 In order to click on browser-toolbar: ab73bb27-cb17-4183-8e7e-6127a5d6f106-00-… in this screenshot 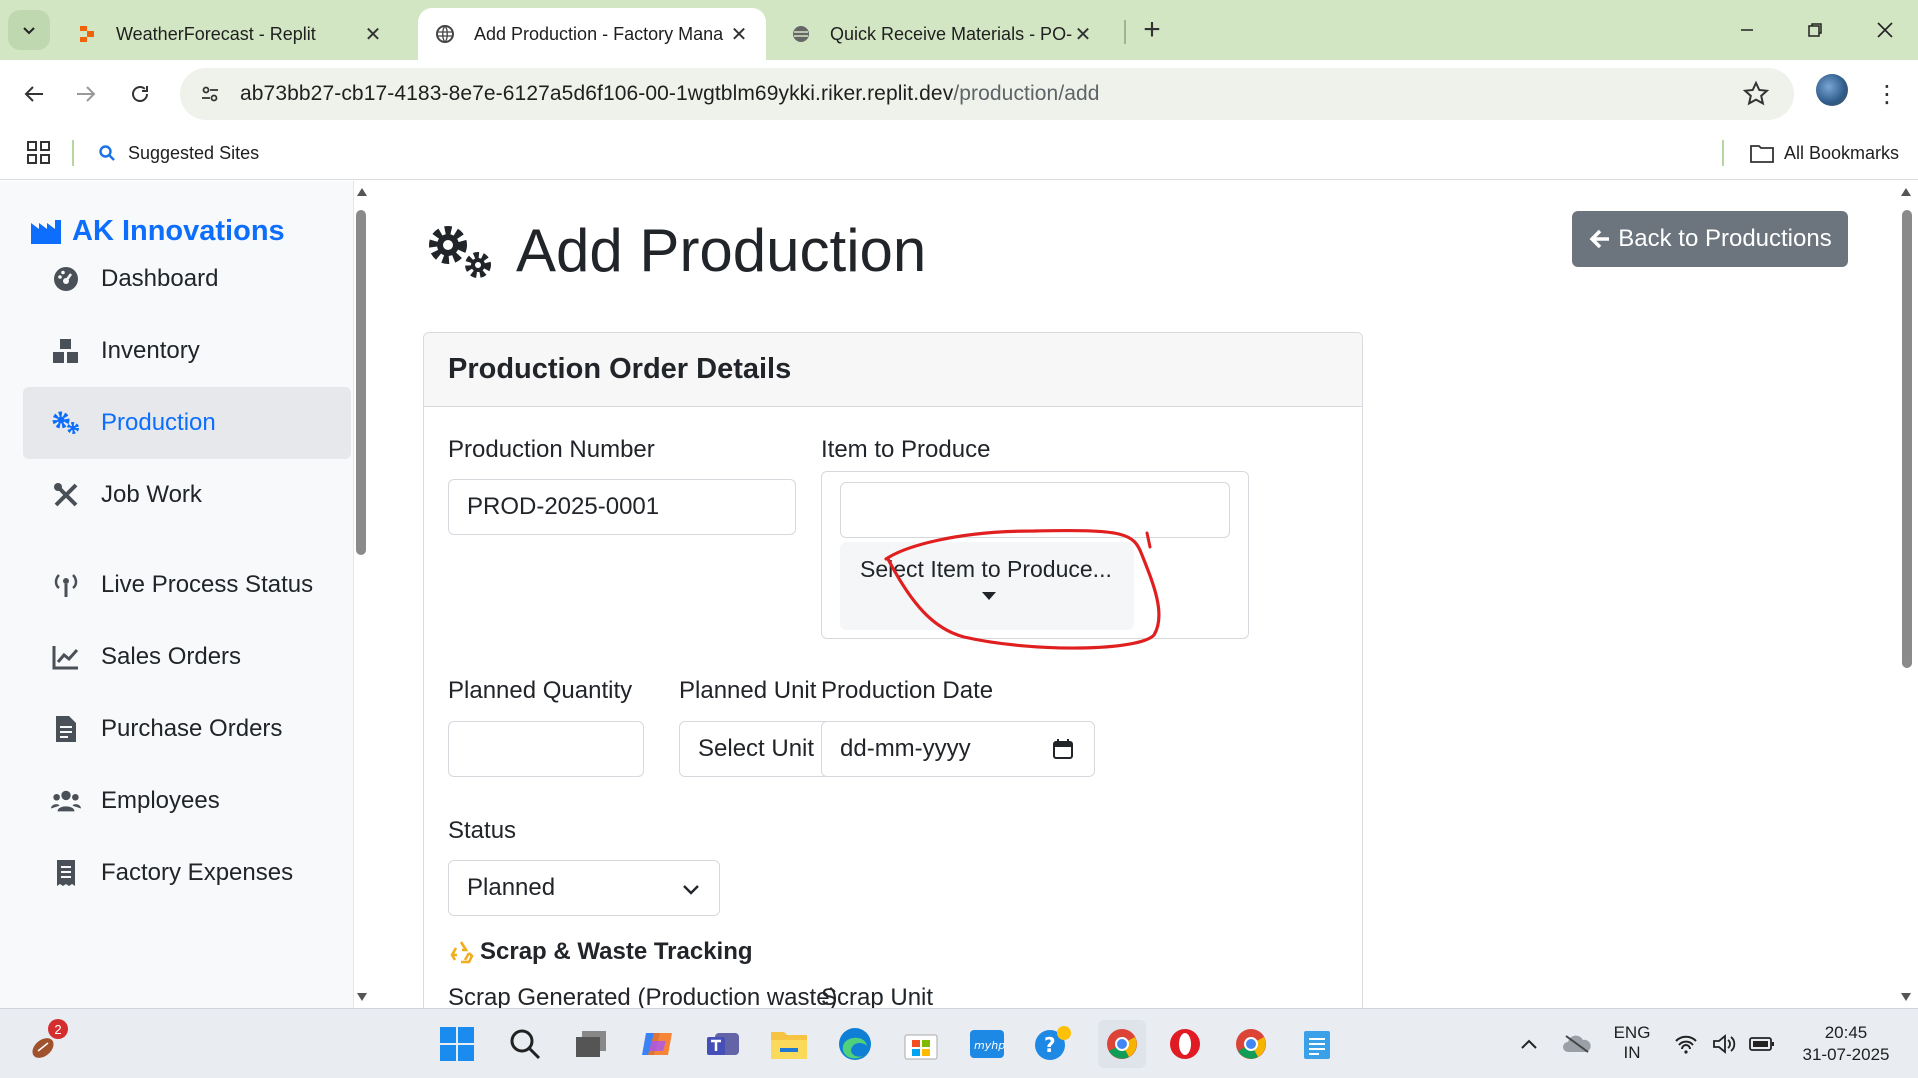, I will do `click(959, 94)`.